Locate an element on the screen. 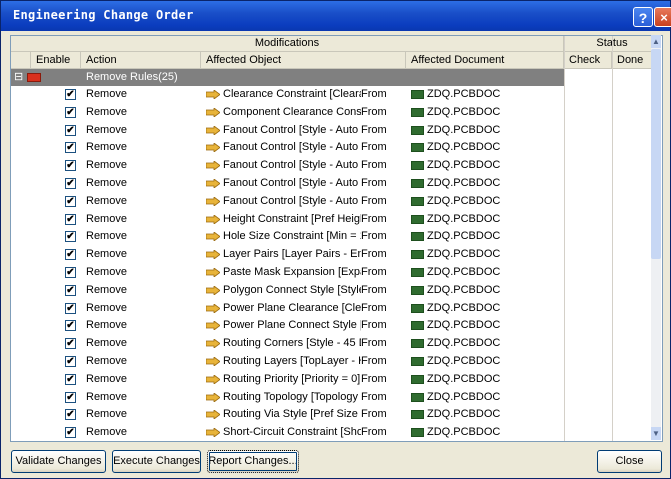 The height and width of the screenshot is (479, 671). close-button: Close is located at coordinates (629, 461).